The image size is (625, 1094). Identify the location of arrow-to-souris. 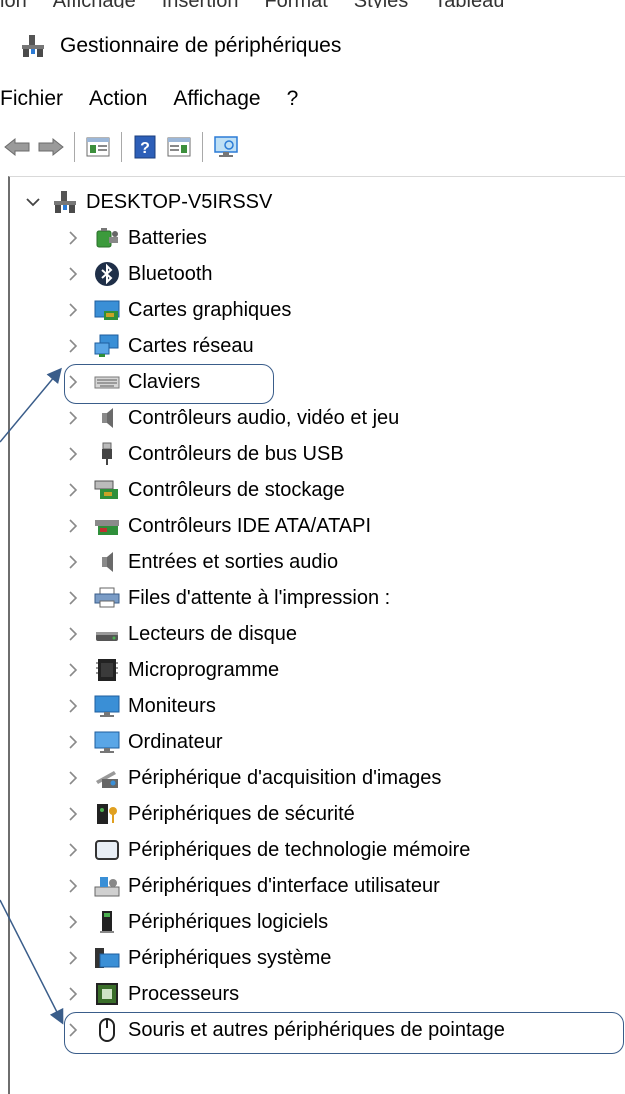
(32, 962).